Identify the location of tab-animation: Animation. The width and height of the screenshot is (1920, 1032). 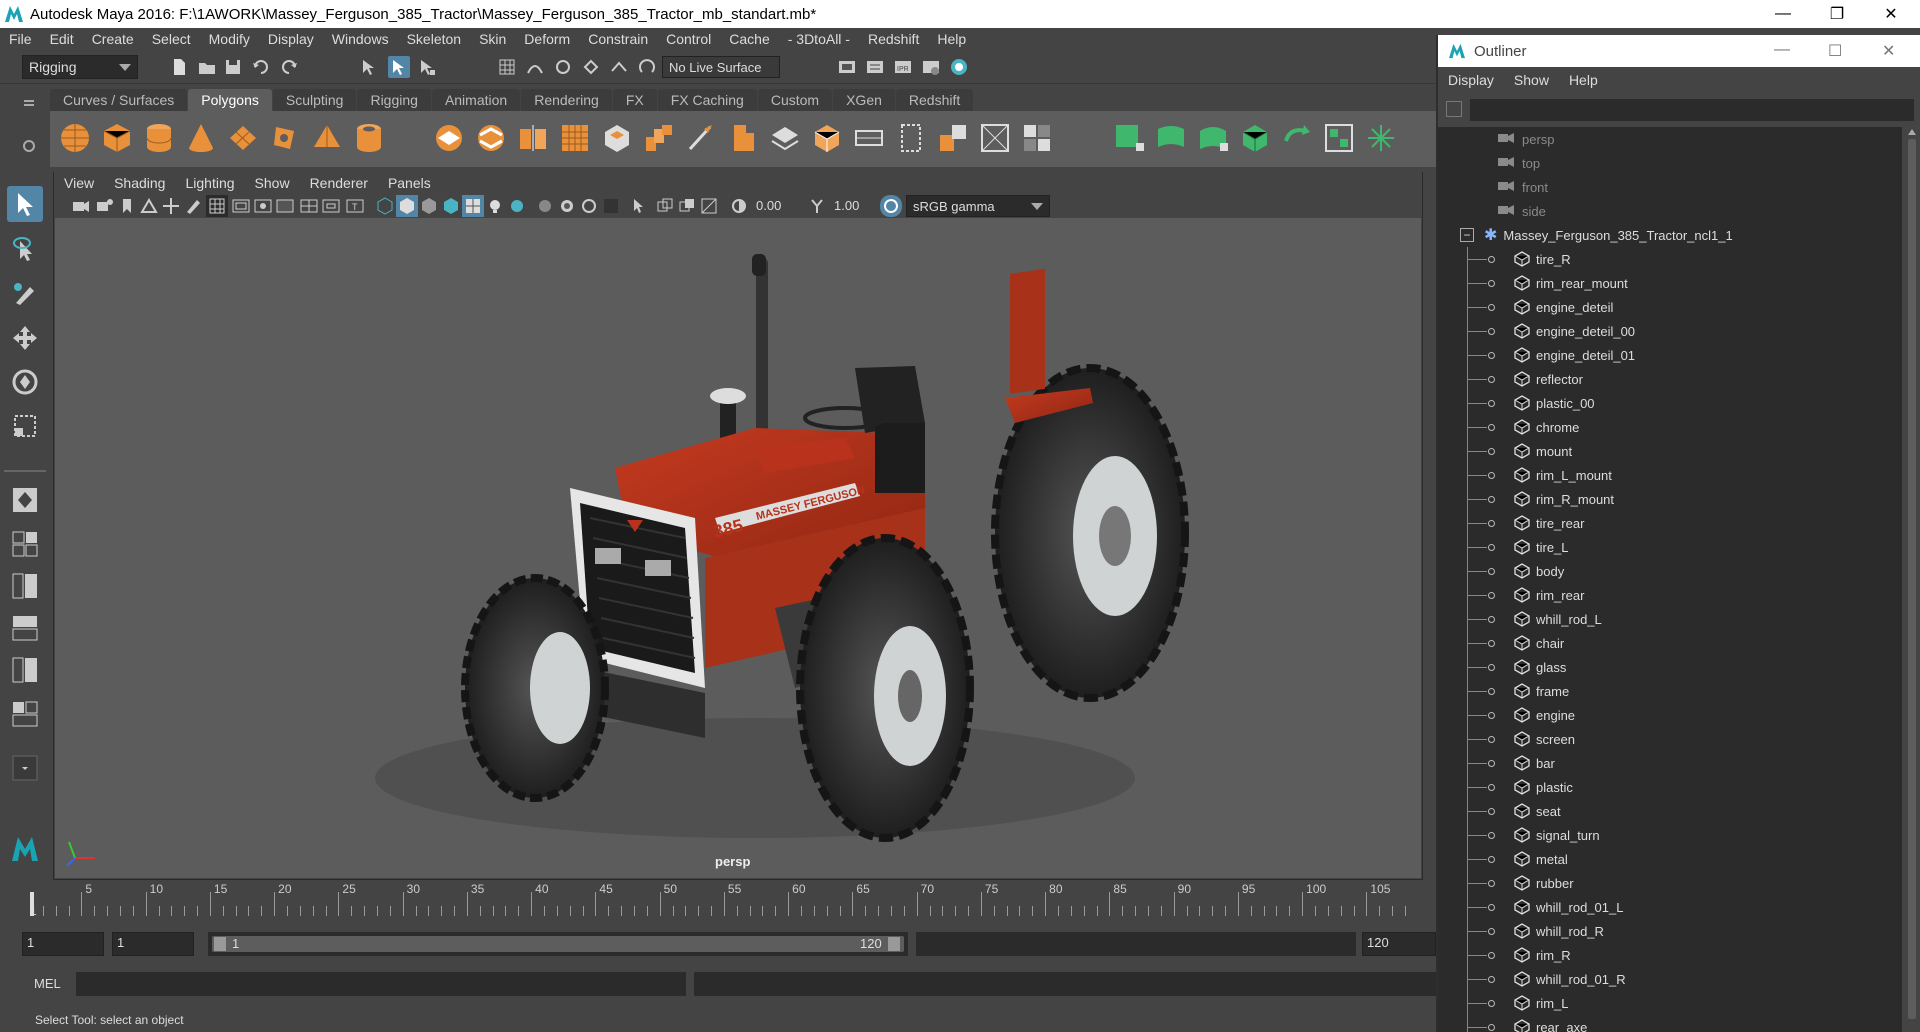
(476, 100).